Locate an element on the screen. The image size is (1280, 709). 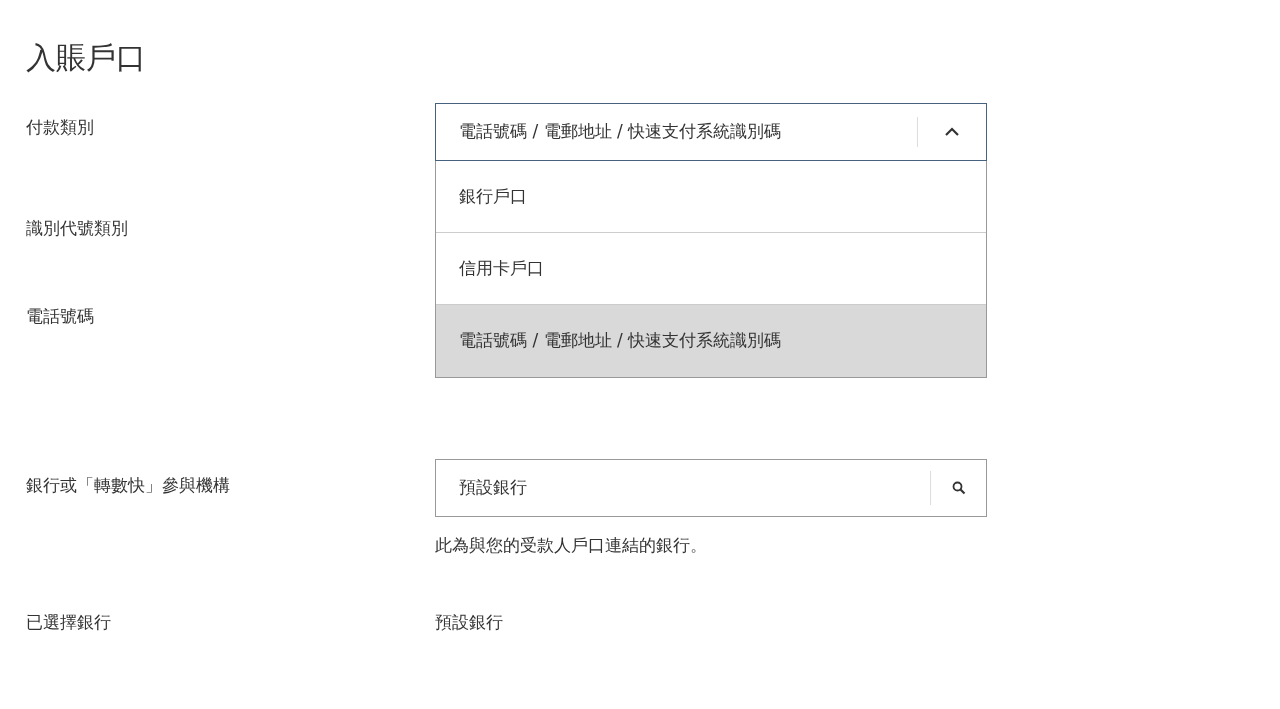
field-label: 已選擇銀行 is located at coordinates (68, 622).